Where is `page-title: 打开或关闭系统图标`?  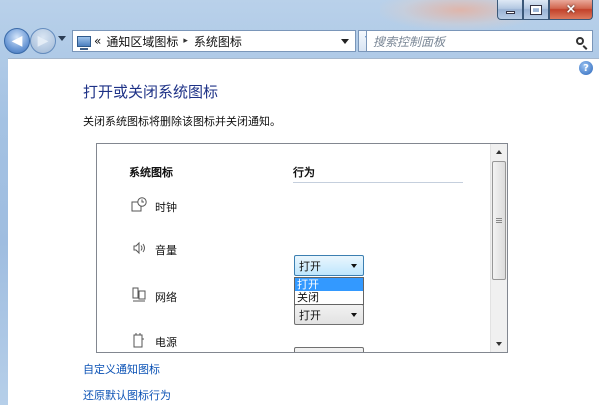 page-title: 打开或关闭系统图标 is located at coordinates (151, 92).